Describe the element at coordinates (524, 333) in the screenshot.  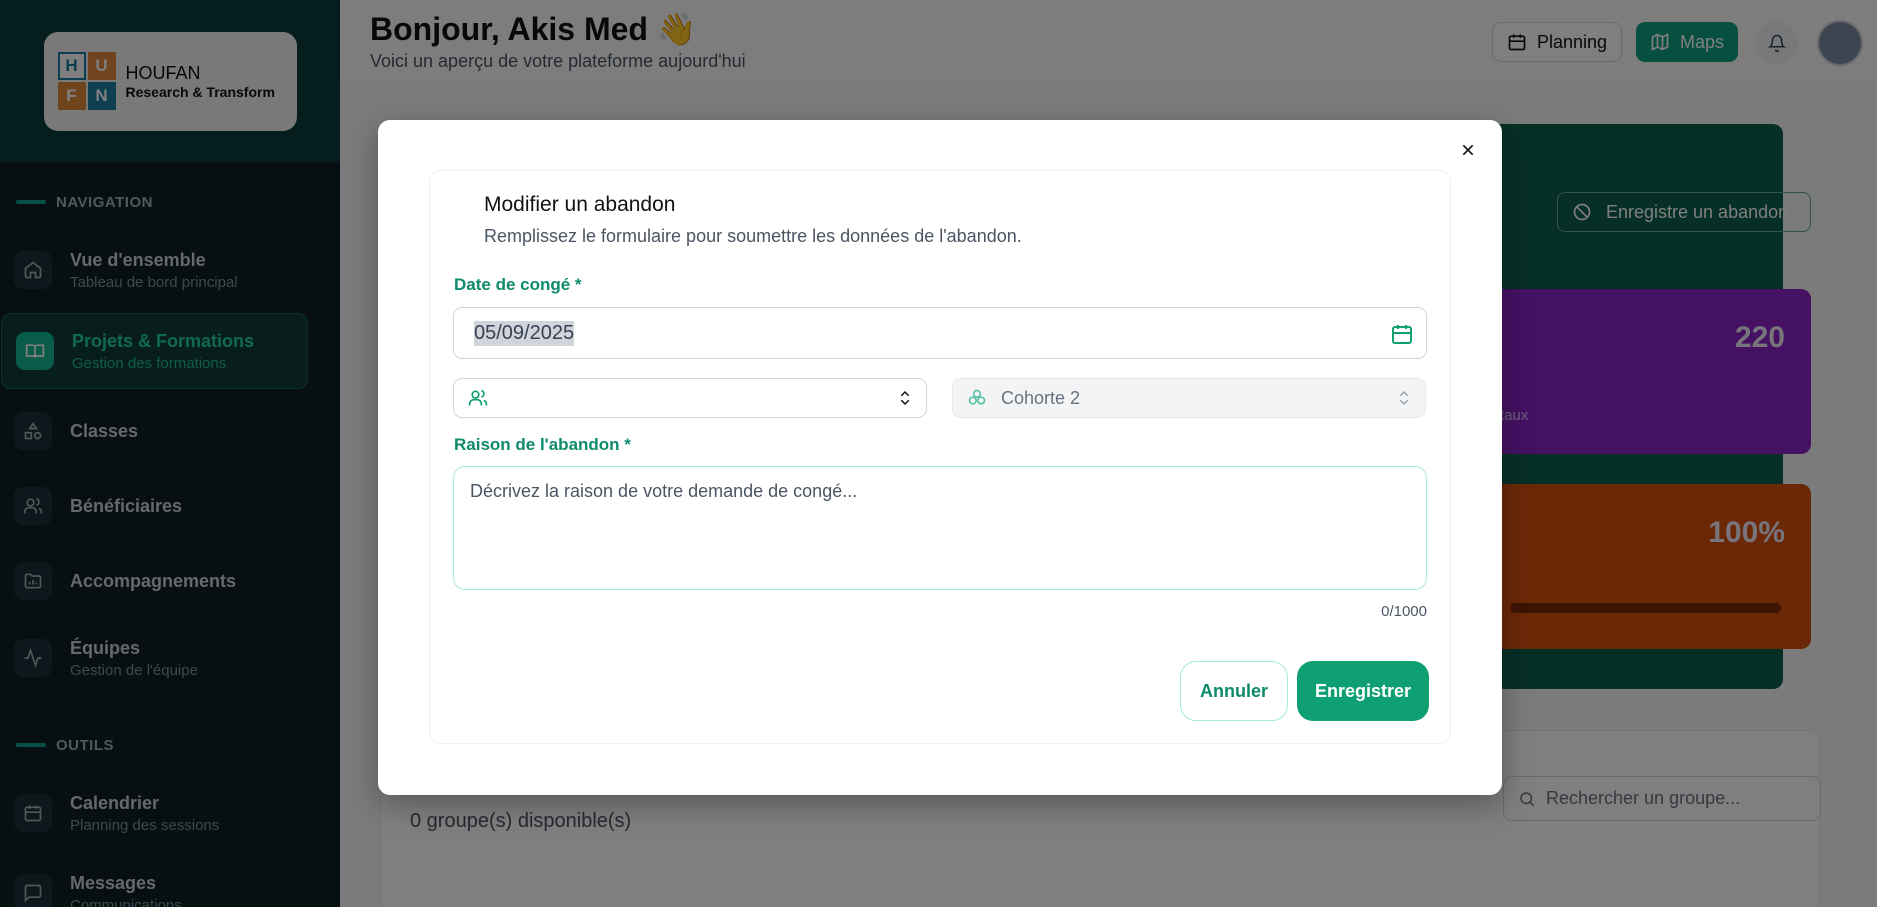
I see `date-value: 05/09/2025` at that location.